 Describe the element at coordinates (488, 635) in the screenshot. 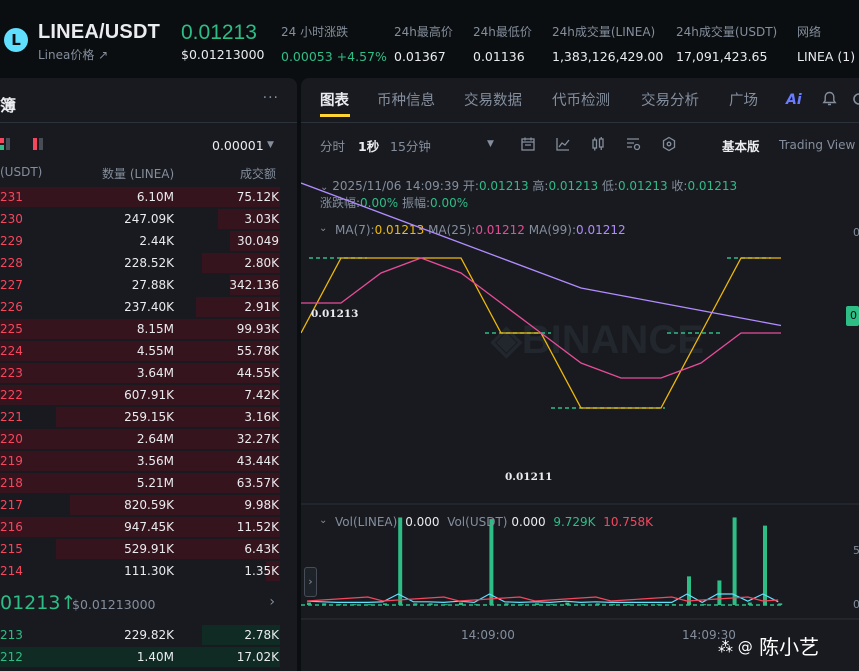

I see `x-tick: 14:09:00` at that location.